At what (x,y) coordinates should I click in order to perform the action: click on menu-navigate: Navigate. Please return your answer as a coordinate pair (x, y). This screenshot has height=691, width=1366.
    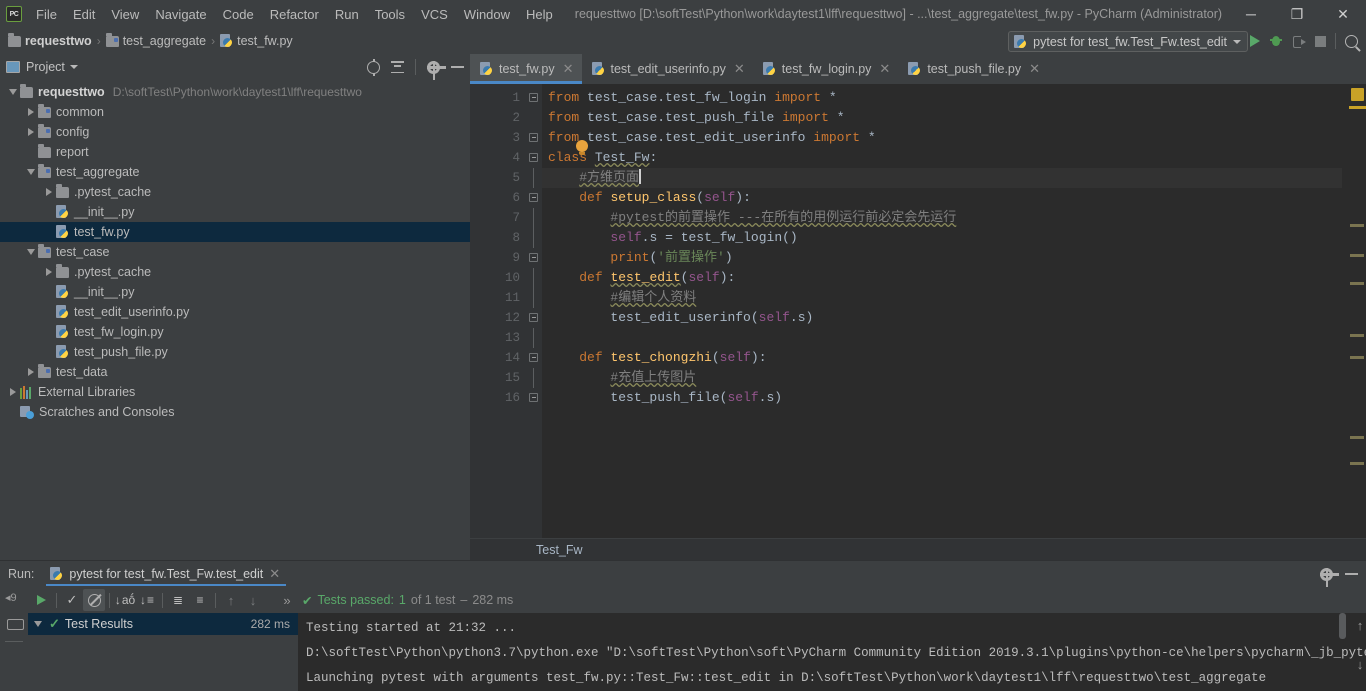
    Looking at the image, I should click on (180, 14).